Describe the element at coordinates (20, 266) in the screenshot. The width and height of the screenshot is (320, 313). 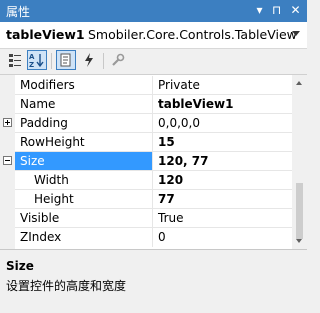
I see `description-title: Size` at that location.